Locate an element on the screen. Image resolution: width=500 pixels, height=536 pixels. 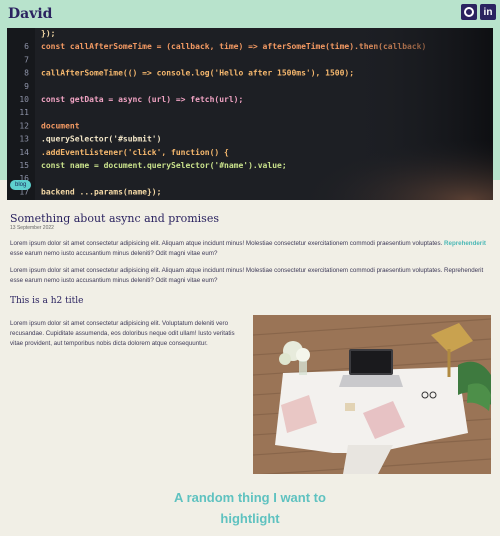
linkedin-icon: in is located at coordinates (488, 12).